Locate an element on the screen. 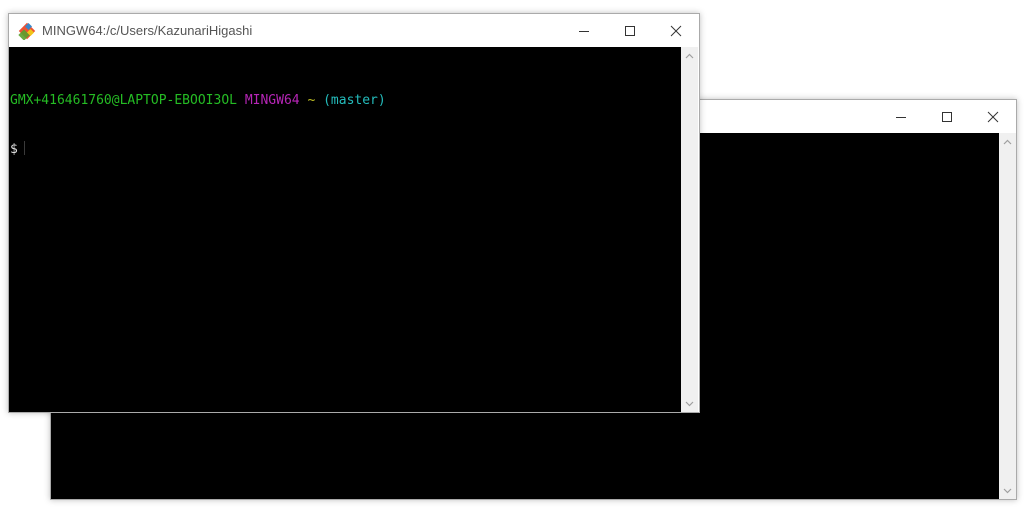 The image size is (1024, 511). back-maximize-button is located at coordinates (947, 116).